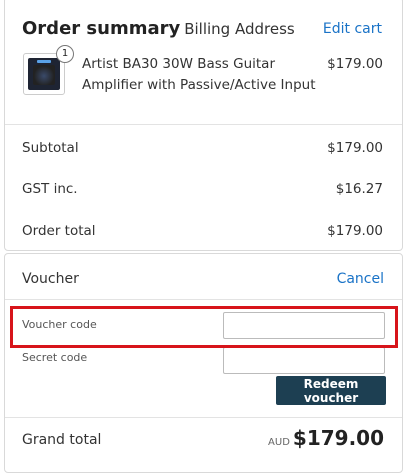  What do you see at coordinates (331, 390) in the screenshot?
I see `redeem-voucher-button: Redeem voucher` at bounding box center [331, 390].